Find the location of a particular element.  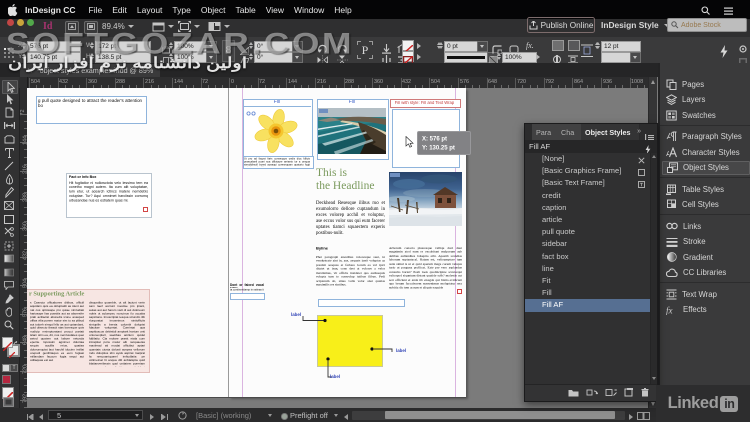

scroll-down-arrow-icon is located at coordinates (652, 404).